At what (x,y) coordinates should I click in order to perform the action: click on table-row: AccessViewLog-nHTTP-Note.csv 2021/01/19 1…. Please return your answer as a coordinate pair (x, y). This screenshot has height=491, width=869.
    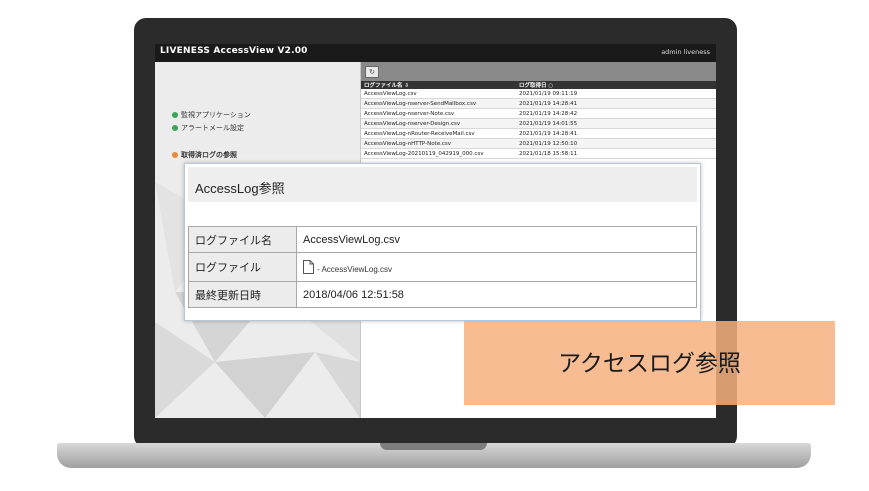
    Looking at the image, I should click on (538, 143).